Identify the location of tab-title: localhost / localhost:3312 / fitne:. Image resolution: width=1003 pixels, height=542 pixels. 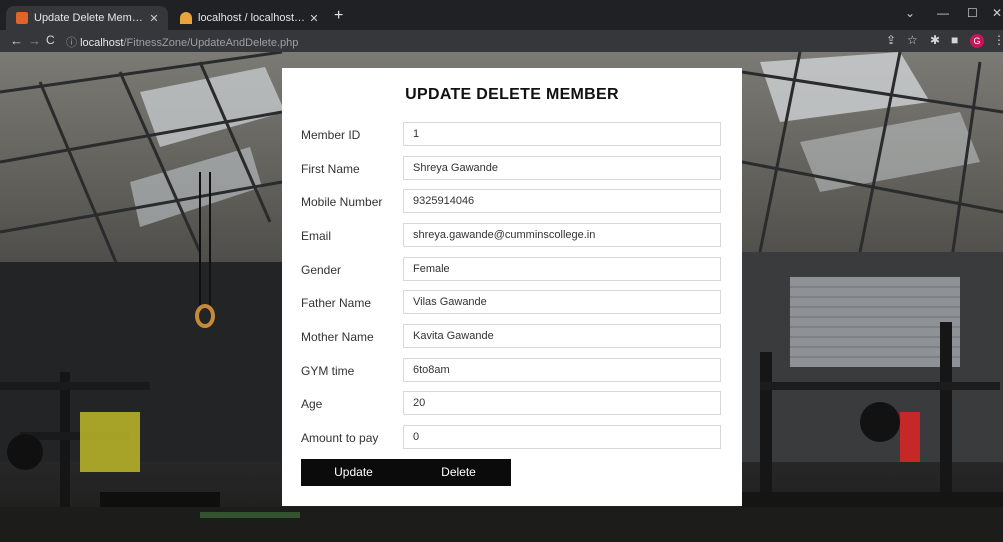
(252, 18).